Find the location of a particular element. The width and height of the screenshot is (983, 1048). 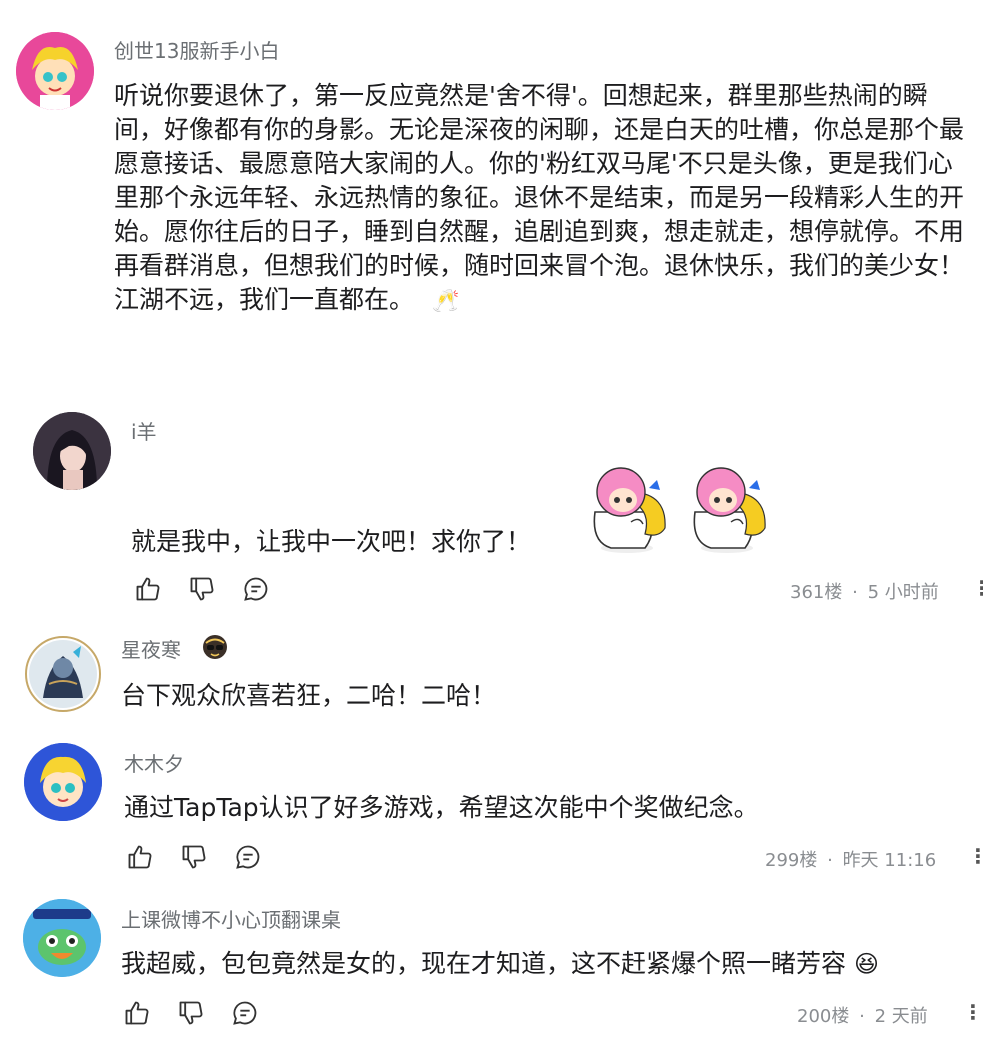

timestamp: 2 天前 is located at coordinates (901, 1016).